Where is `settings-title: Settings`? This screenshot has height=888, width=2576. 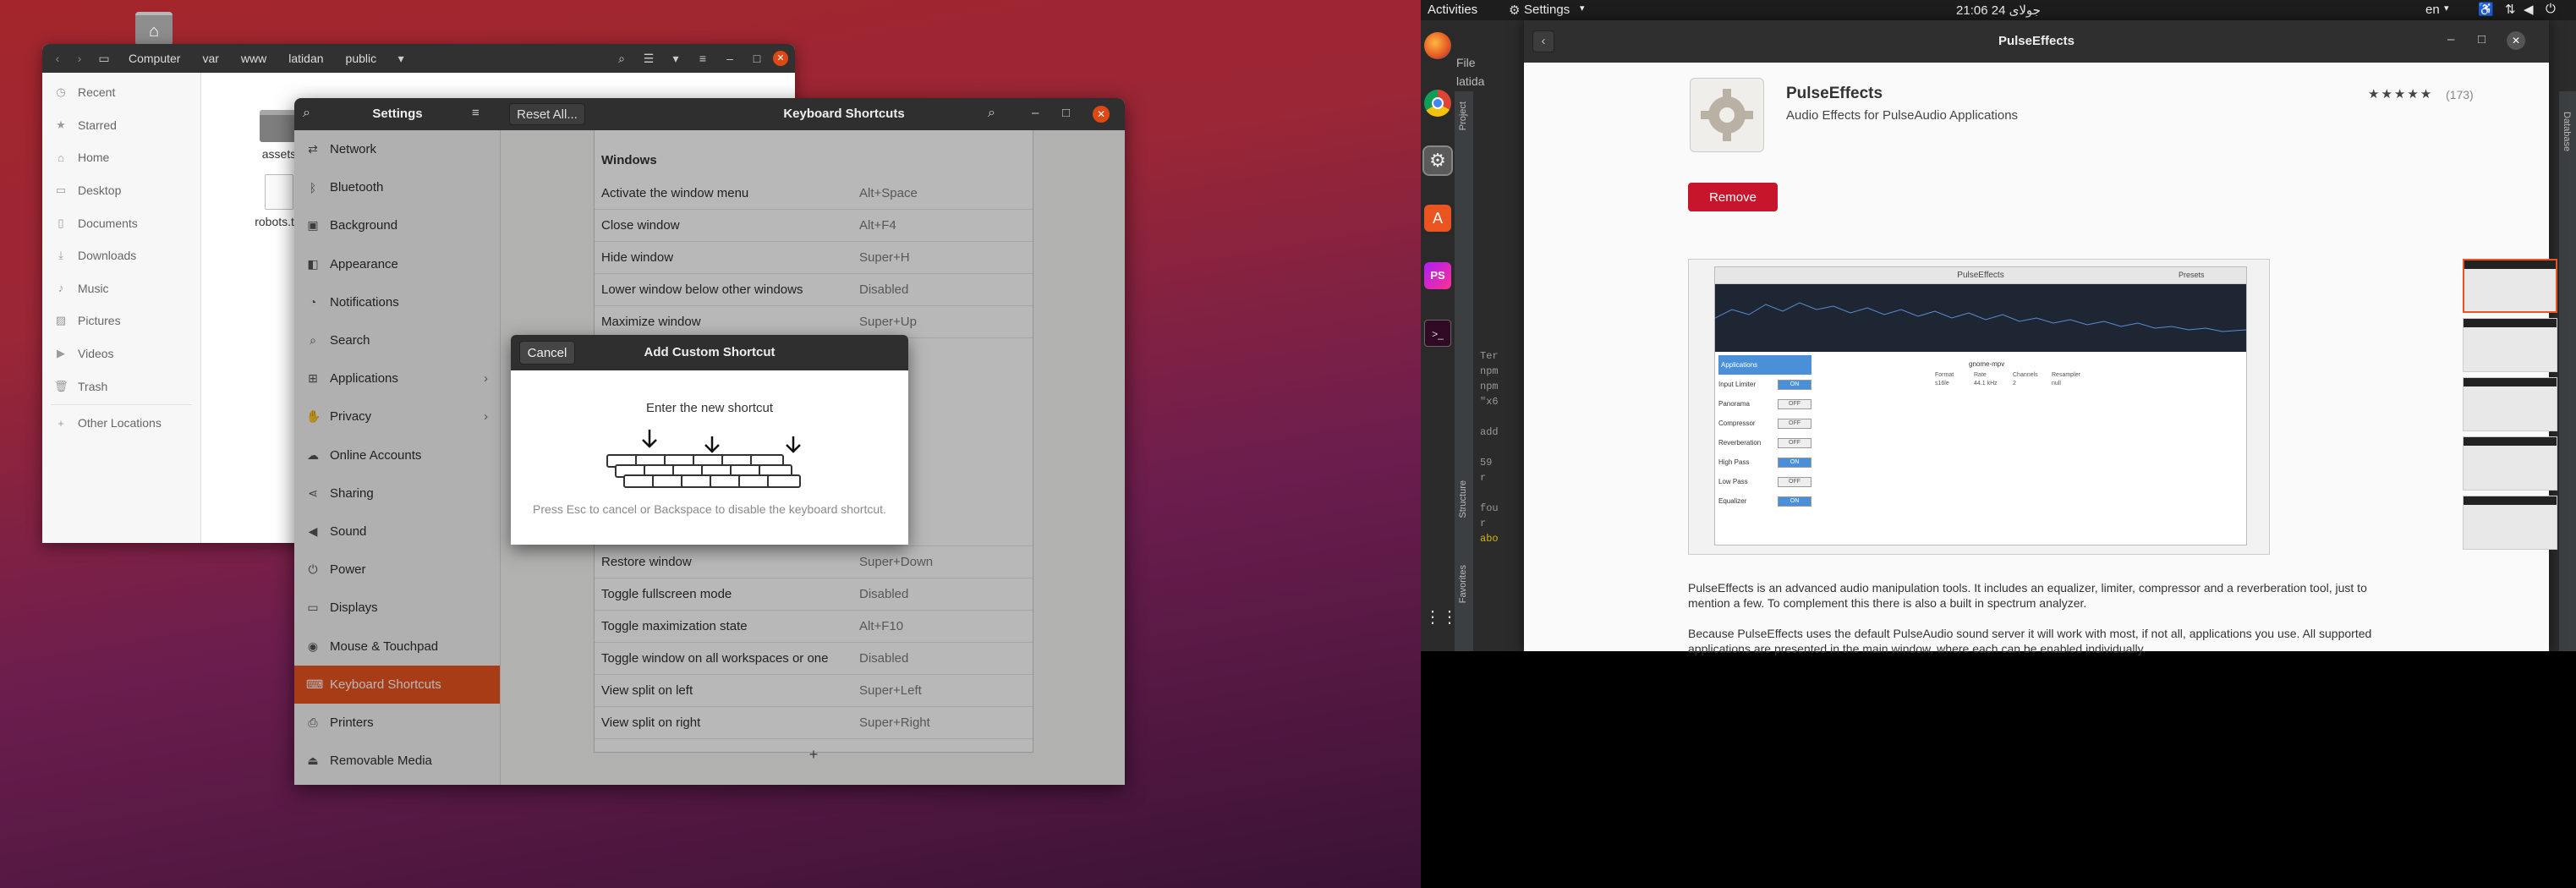
settings-title: Settings is located at coordinates (397, 114).